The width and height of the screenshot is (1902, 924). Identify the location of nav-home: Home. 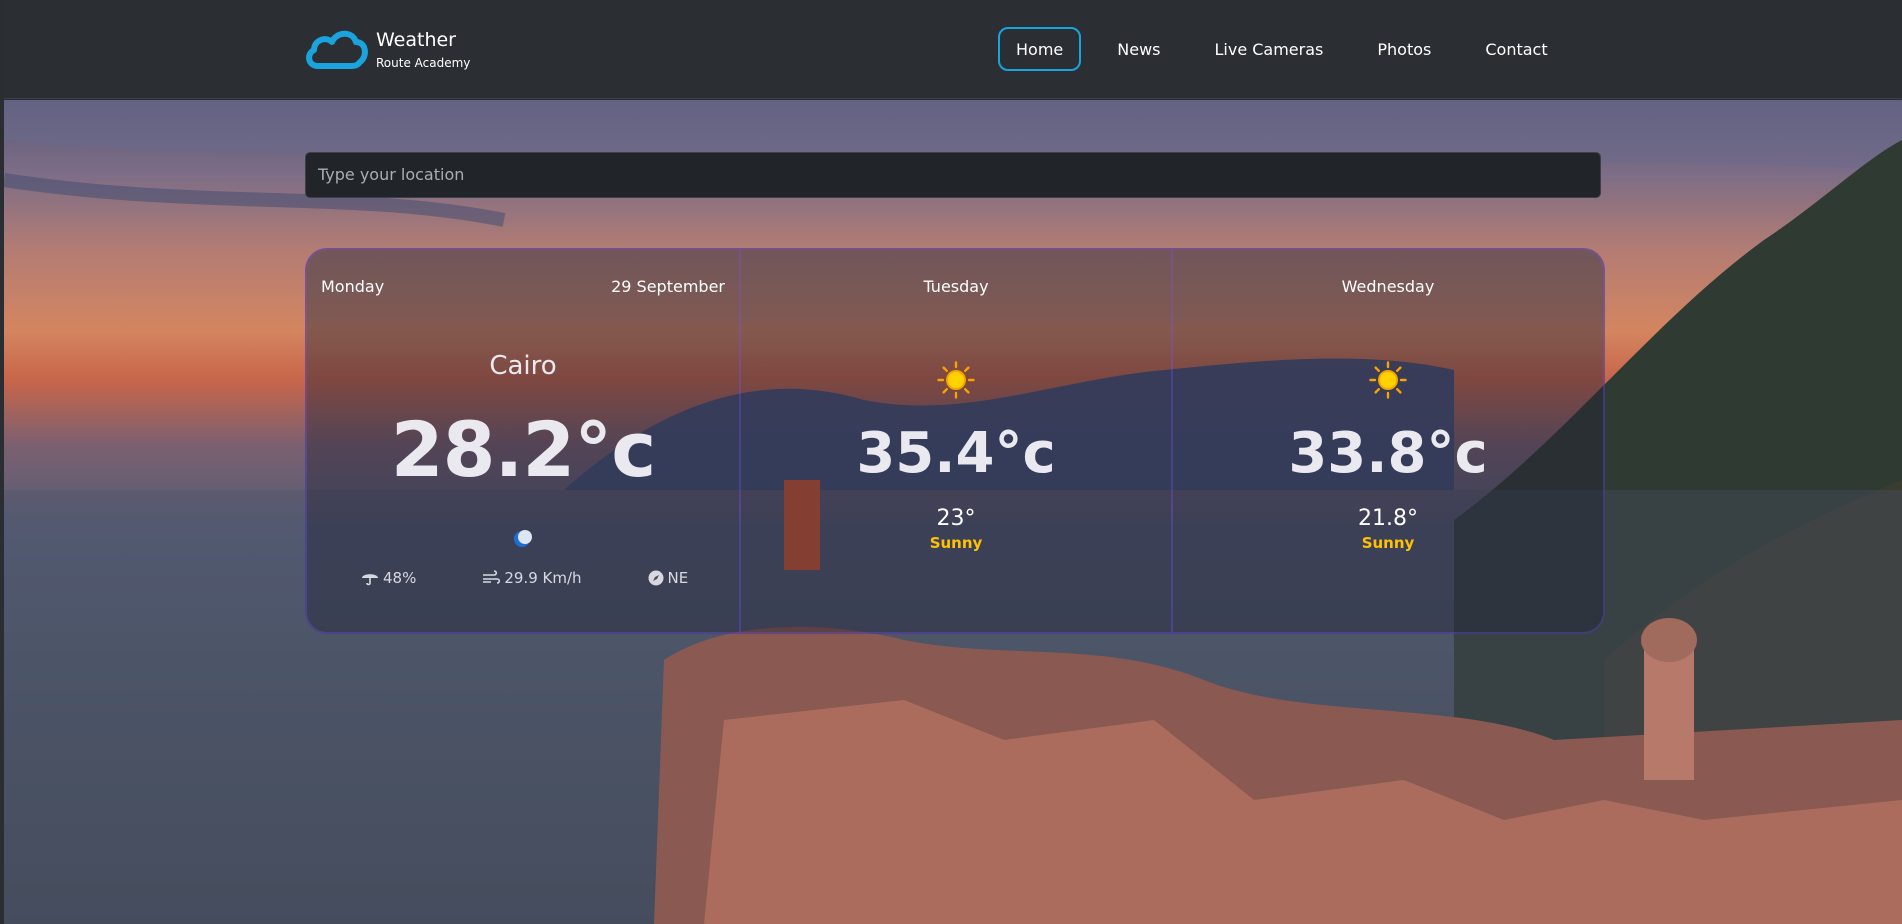
(1040, 49).